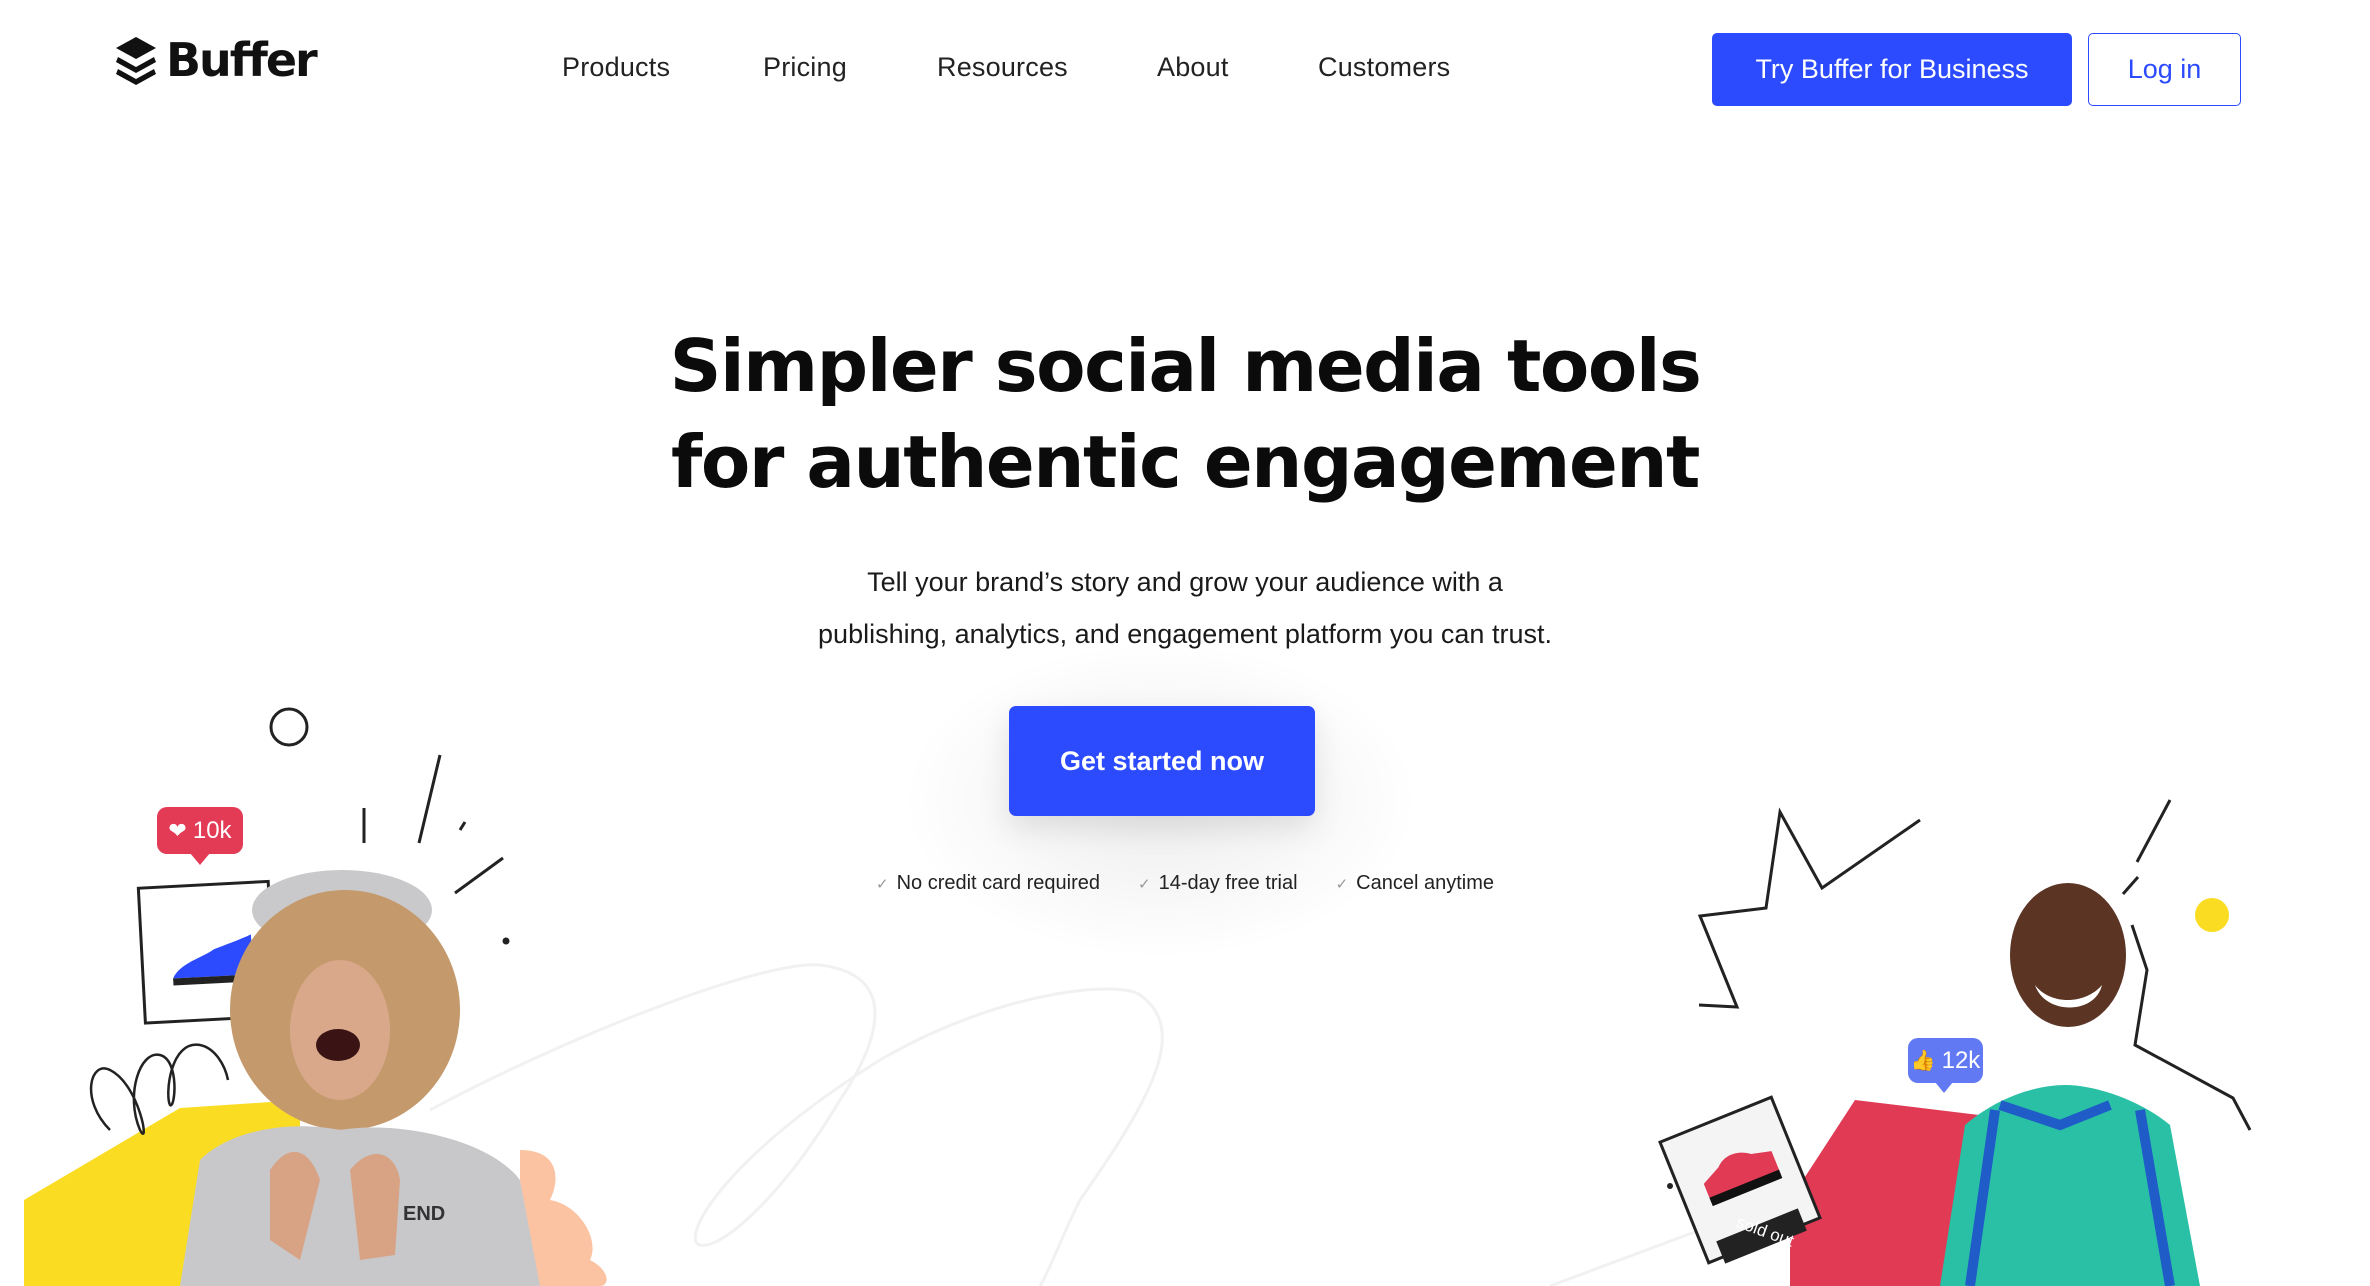  What do you see at coordinates (1923, 1061) in the screenshot?
I see `thumbs-up-icon: 👍` at bounding box center [1923, 1061].